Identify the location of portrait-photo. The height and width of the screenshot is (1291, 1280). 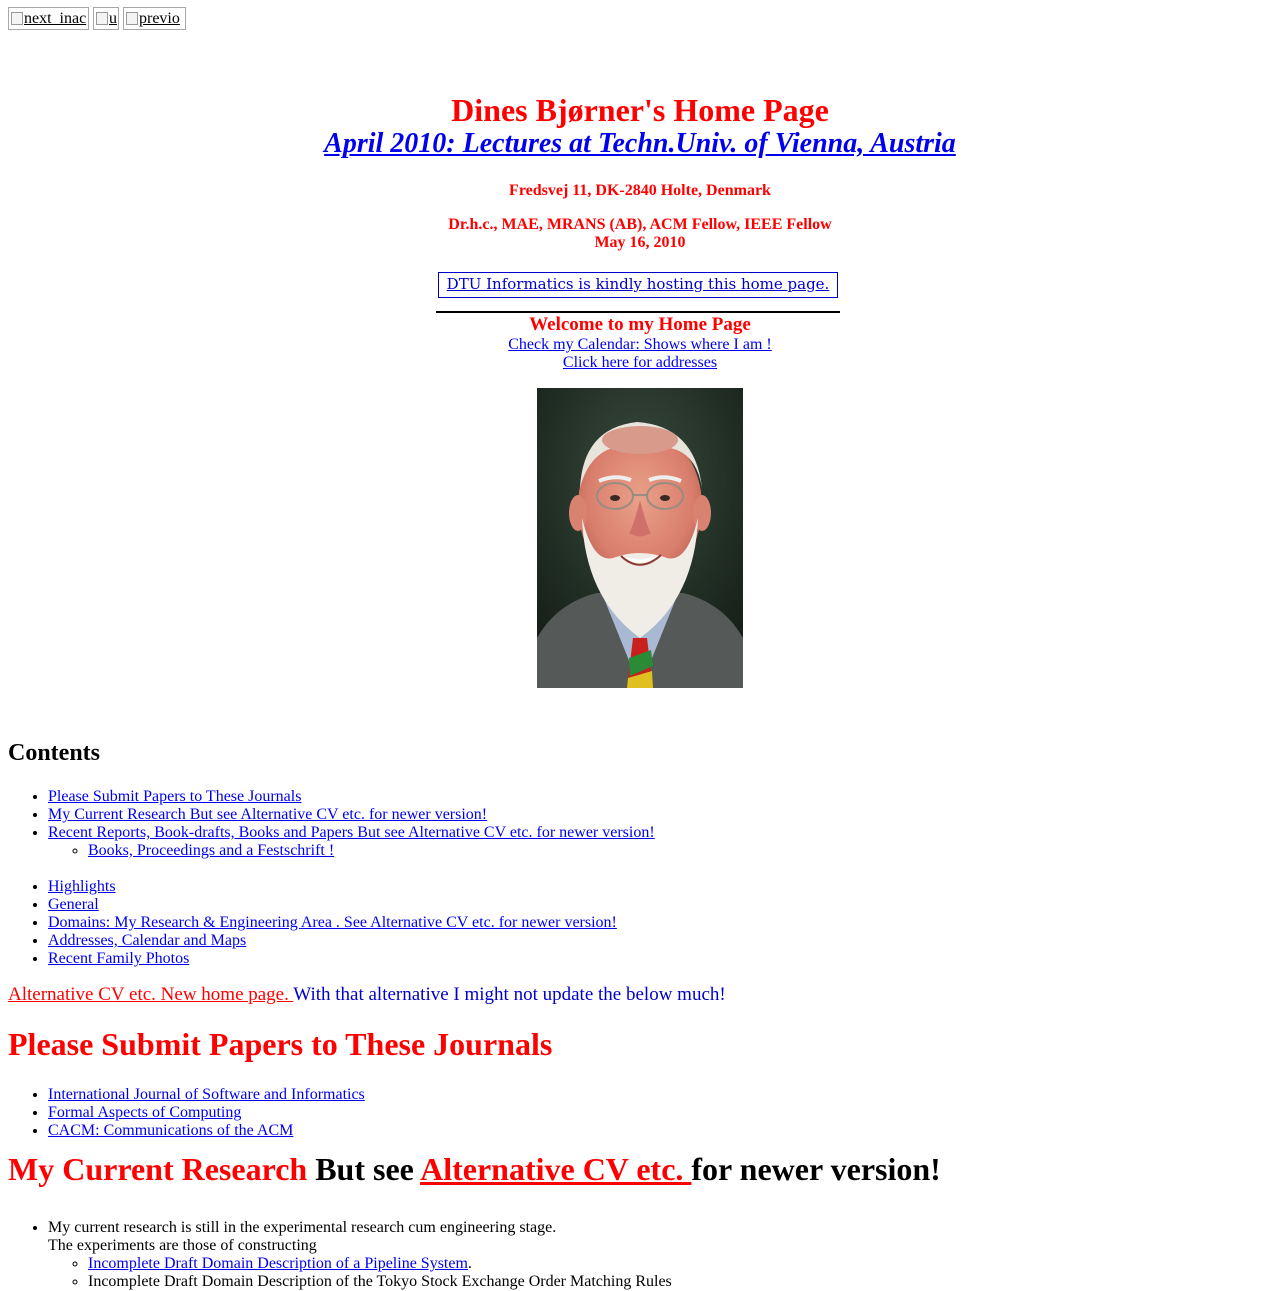
(640, 538).